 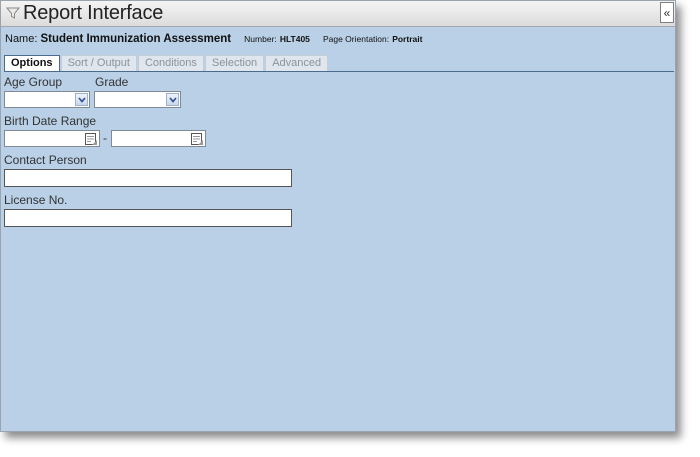 What do you see at coordinates (170, 63) in the screenshot?
I see `tab-conditions: Conditions` at bounding box center [170, 63].